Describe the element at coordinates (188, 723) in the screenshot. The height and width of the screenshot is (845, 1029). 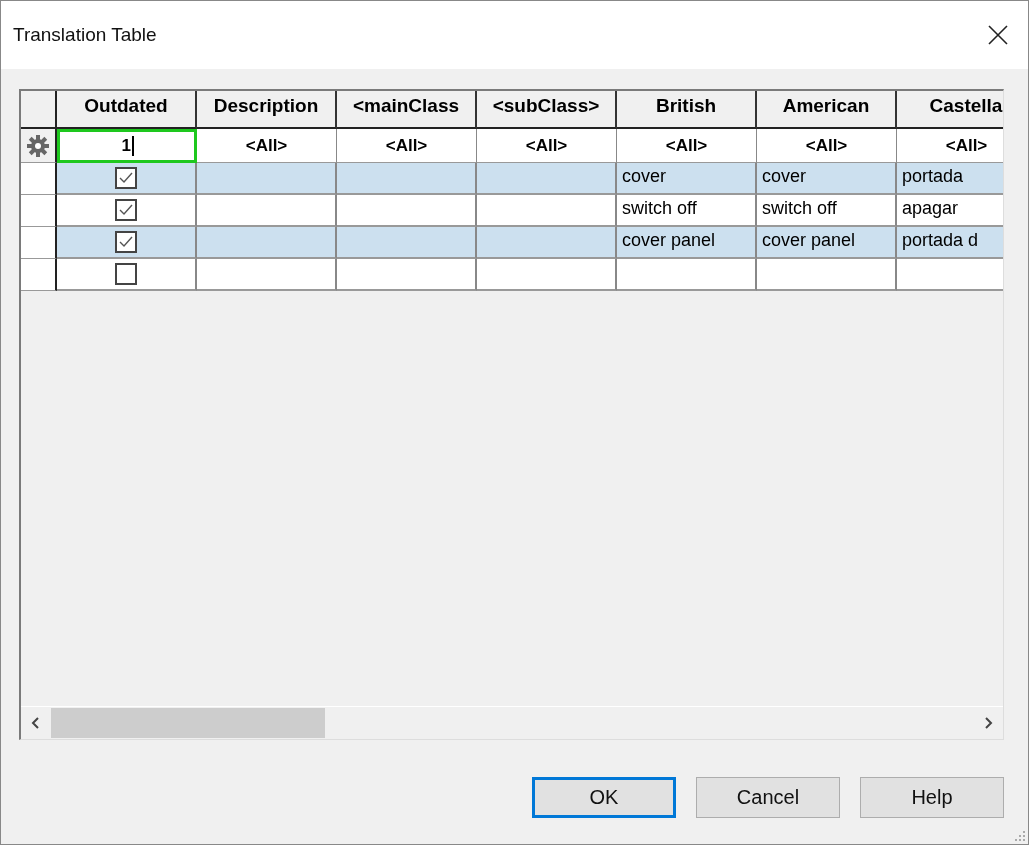
I see `scrollbar-thumb` at that location.